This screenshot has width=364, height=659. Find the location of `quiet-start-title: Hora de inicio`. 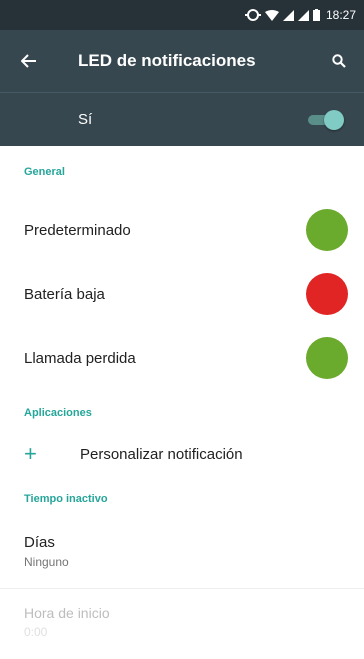

quiet-start-title: Hora de inicio is located at coordinates (67, 613).